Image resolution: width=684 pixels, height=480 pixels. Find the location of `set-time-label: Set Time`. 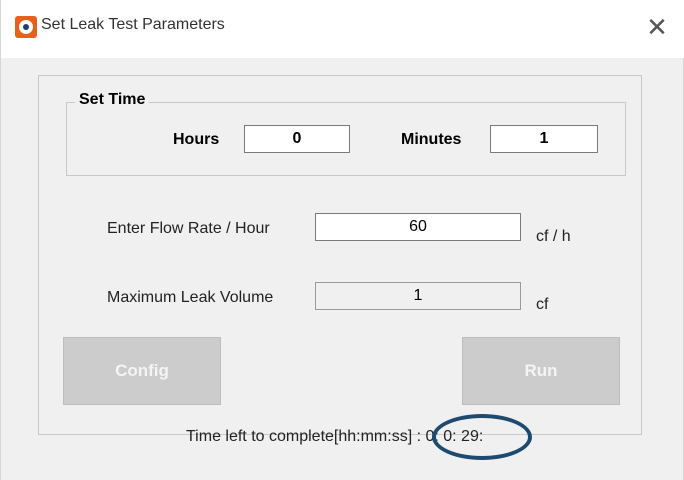

set-time-label: Set Time is located at coordinates (112, 100).